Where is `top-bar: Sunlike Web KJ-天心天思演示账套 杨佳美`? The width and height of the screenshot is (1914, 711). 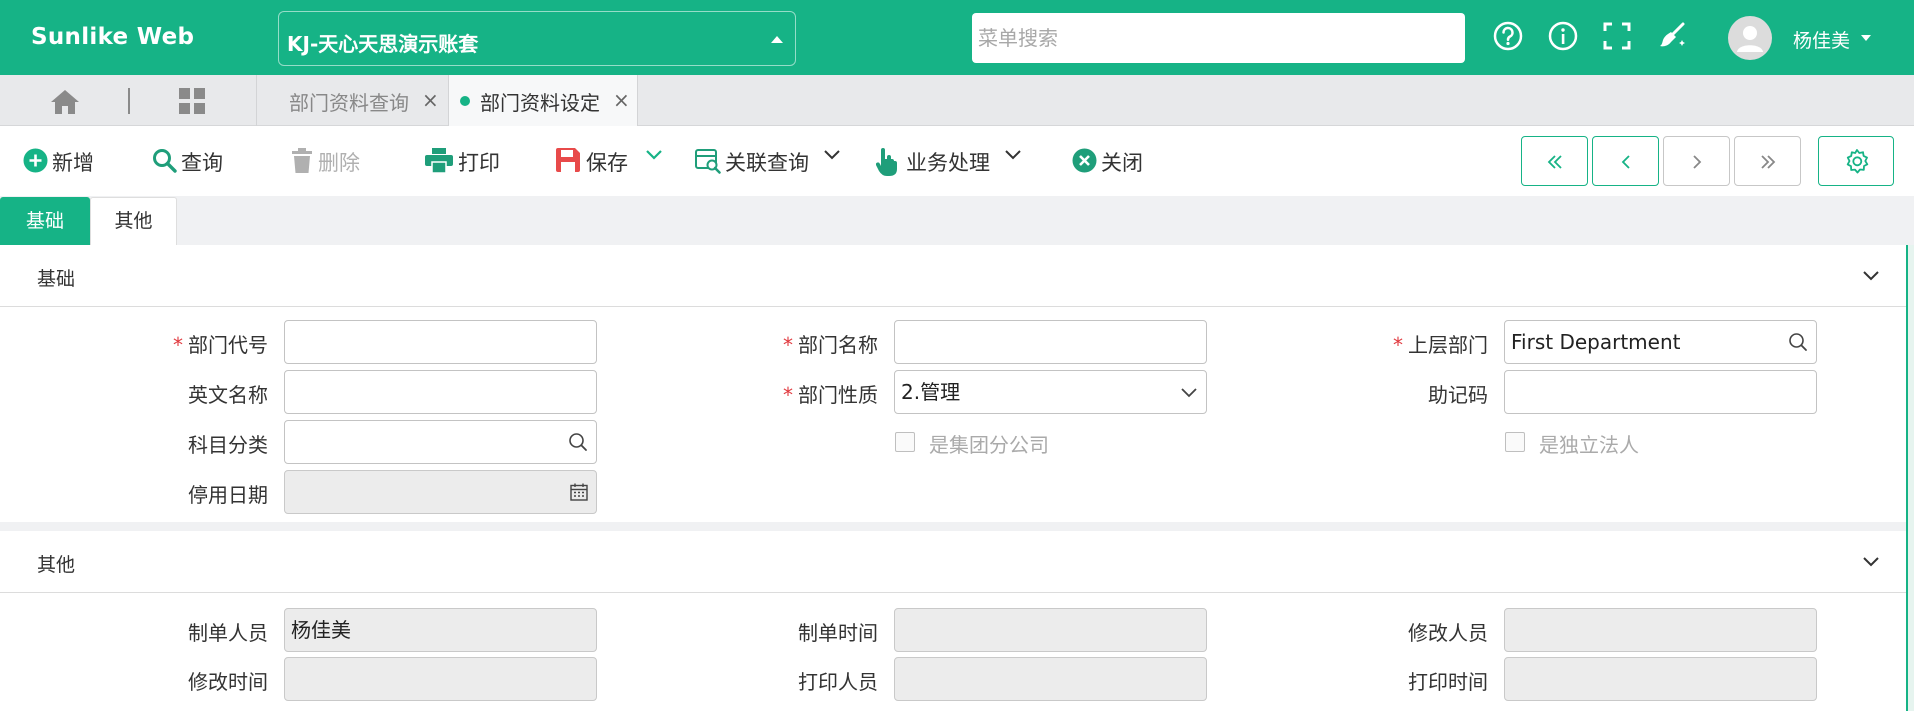 top-bar: Sunlike Web KJ-天心天思演示账套 杨佳美 is located at coordinates (957, 37).